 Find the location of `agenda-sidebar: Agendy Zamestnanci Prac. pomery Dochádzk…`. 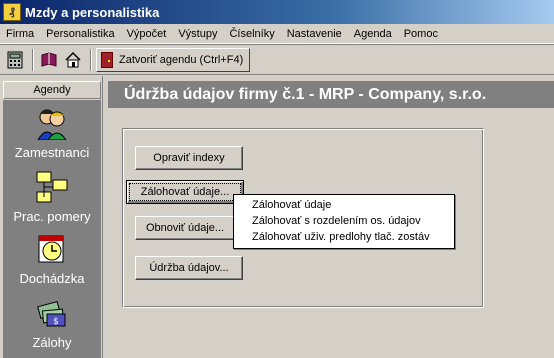

agenda-sidebar: Agendy Zamestnanci Prac. pomery Dochádzk… is located at coordinates (51, 217).